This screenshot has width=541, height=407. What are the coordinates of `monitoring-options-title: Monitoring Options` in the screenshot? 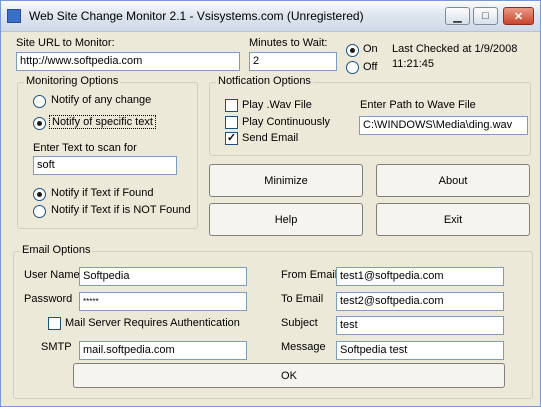 It's located at (72, 81).